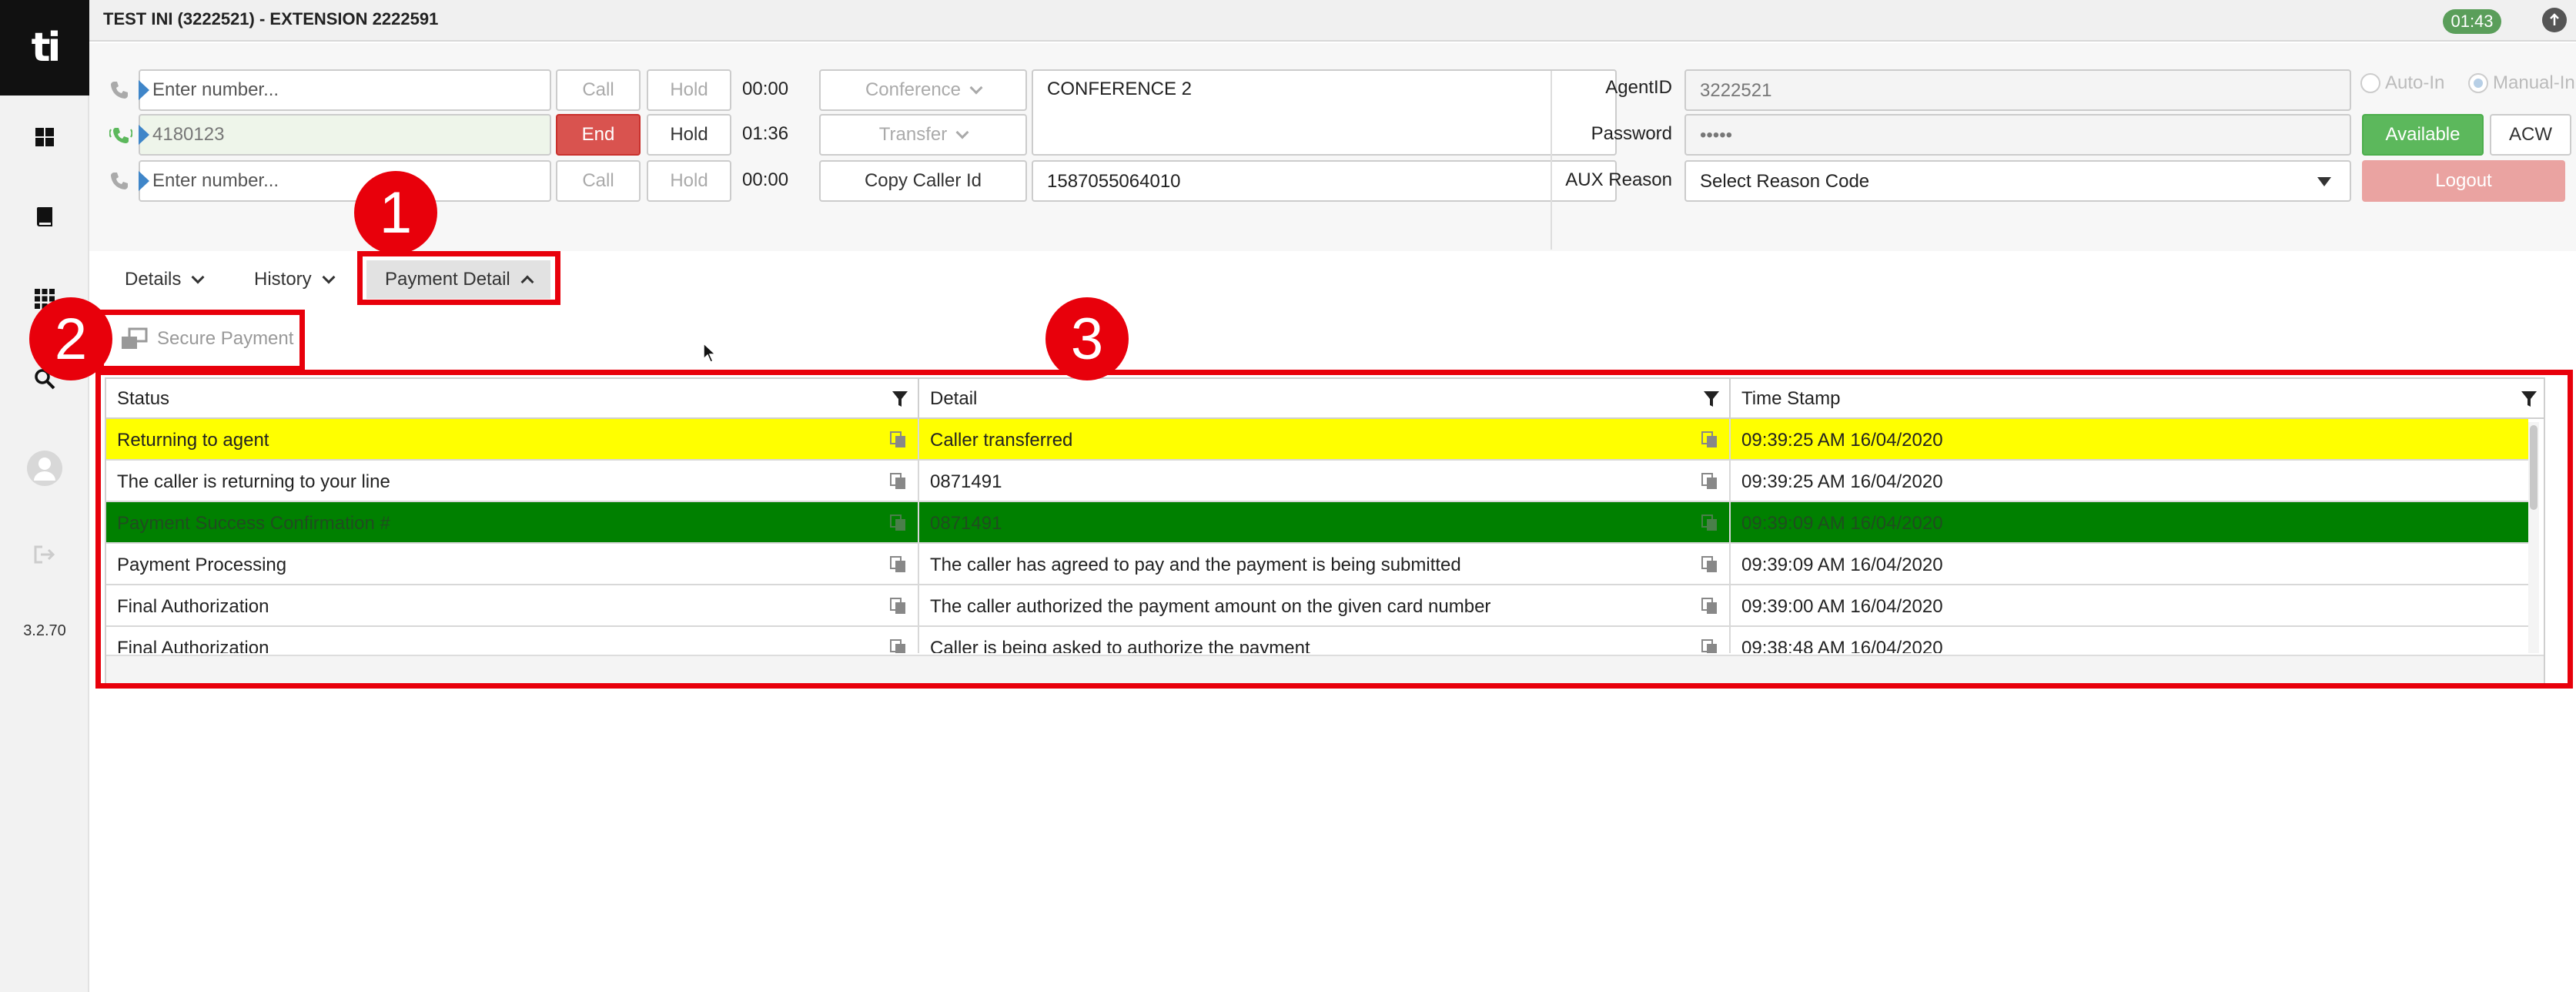 Image resolution: width=2576 pixels, height=992 pixels. What do you see at coordinates (45, 554) in the screenshot?
I see `logout-icon` at bounding box center [45, 554].